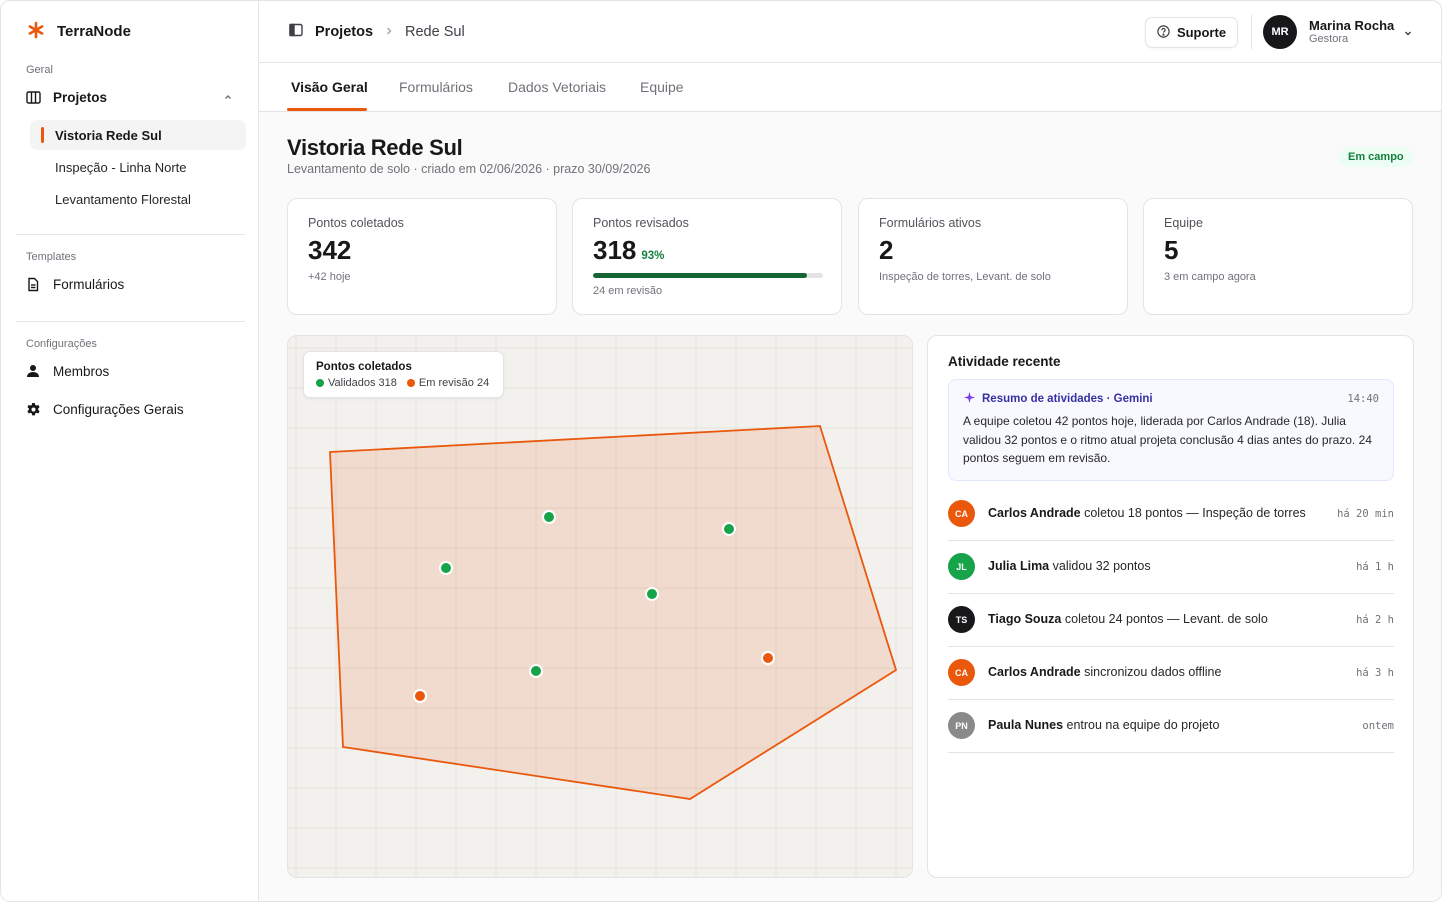  Describe the element at coordinates (653, 256) in the screenshot. I see `stat-percent: 93%` at that location.